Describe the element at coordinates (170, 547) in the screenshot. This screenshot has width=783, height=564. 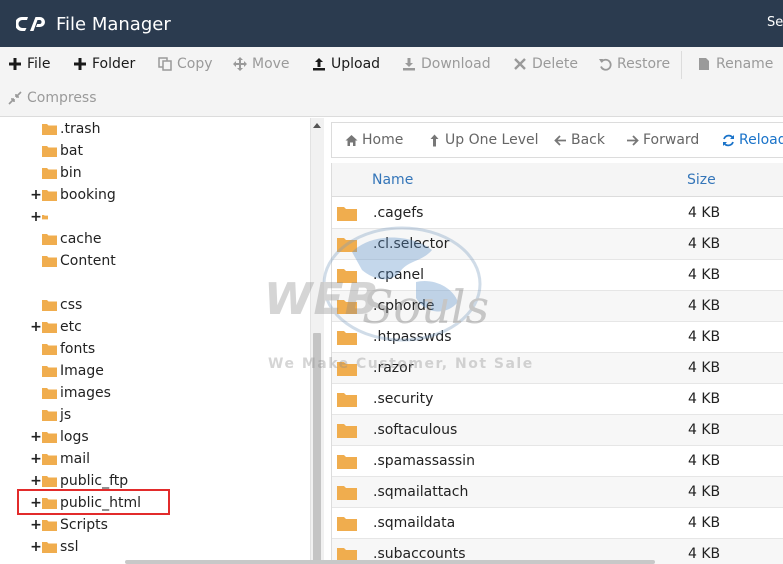
I see `tree-item: + ssl` at that location.